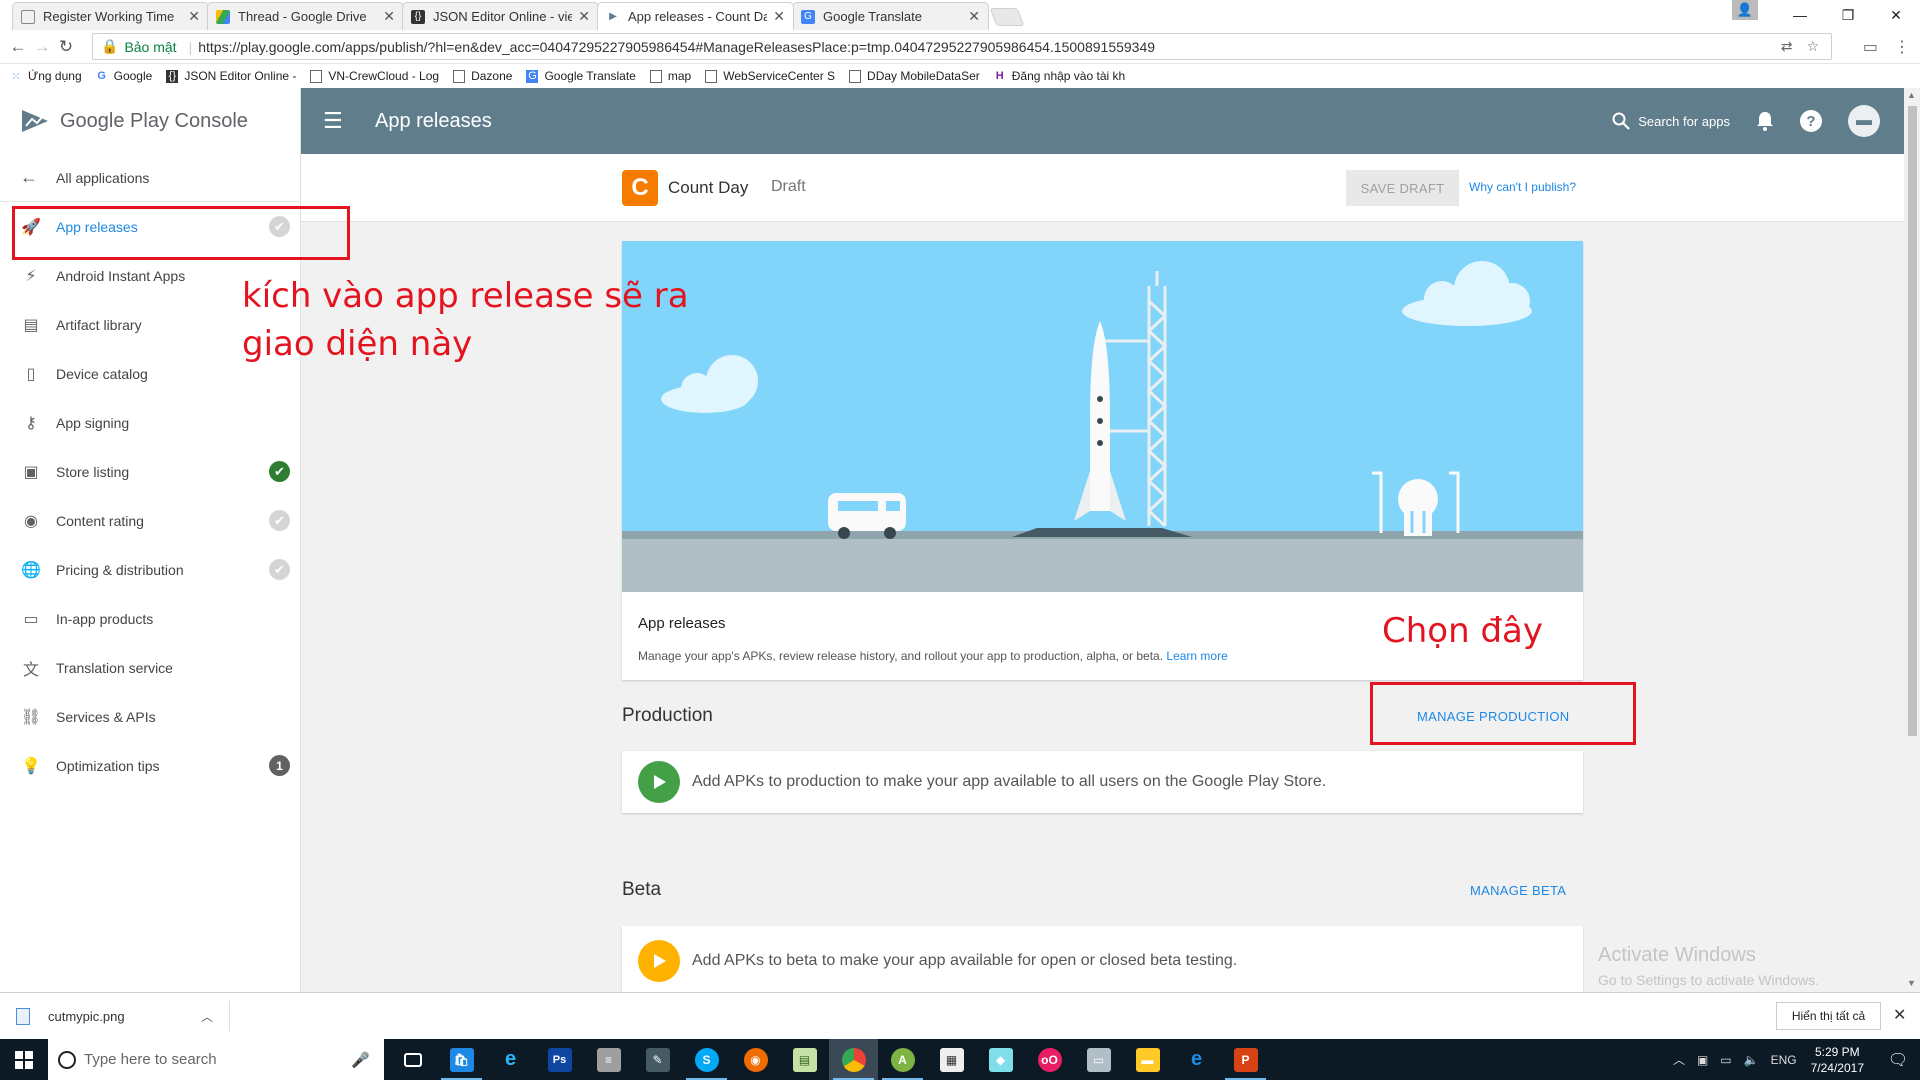 This screenshot has width=1920, height=1080. Describe the element at coordinates (755, 1059) in the screenshot. I see `firefox-icon: ◉` at that location.